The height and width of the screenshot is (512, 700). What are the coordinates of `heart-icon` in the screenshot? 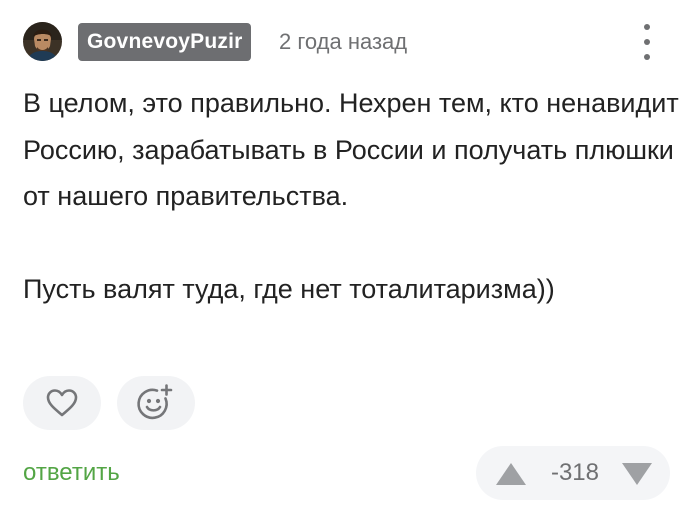 It's located at (62, 403).